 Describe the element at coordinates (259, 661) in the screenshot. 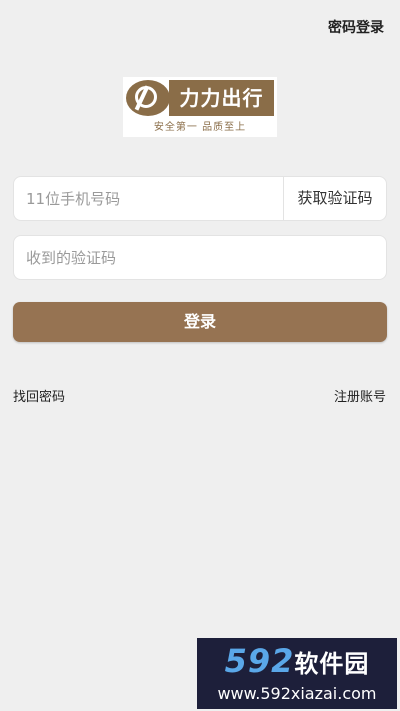

I see `watermark-numbers: 592` at that location.